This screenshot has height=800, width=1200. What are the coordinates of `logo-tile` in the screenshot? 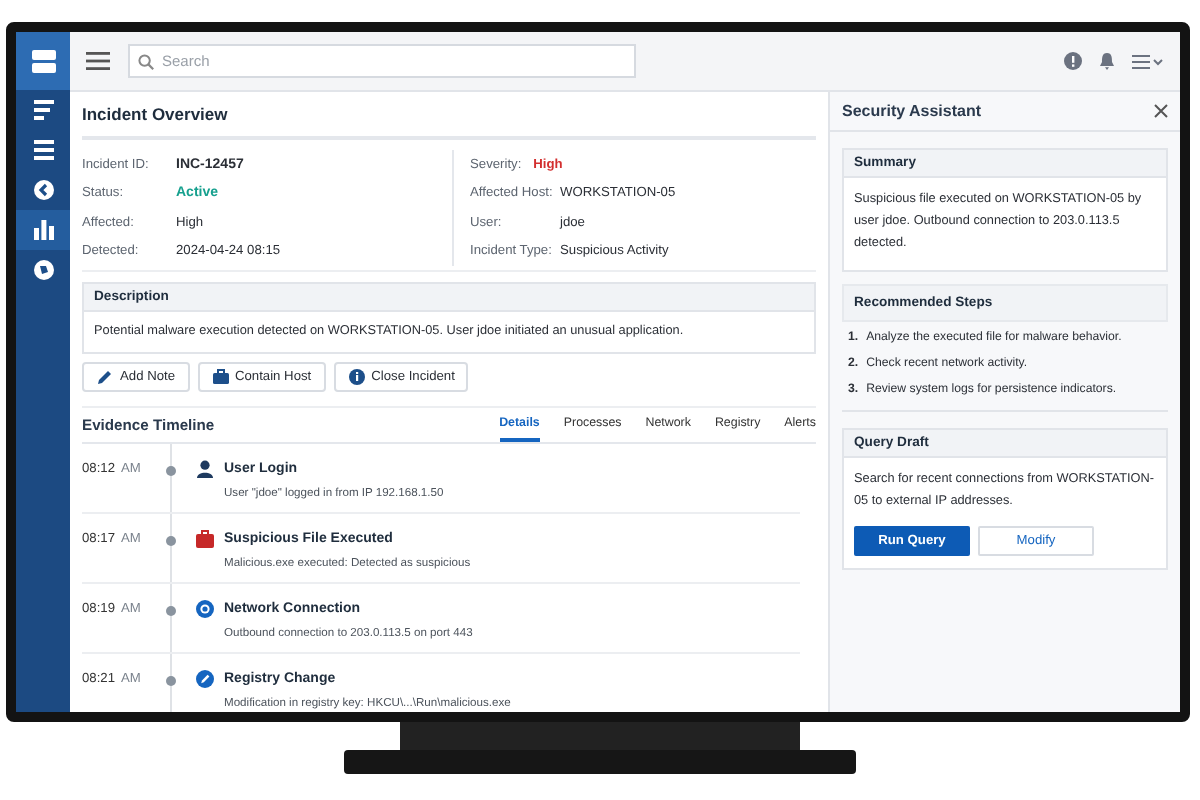 It's located at (43, 61).